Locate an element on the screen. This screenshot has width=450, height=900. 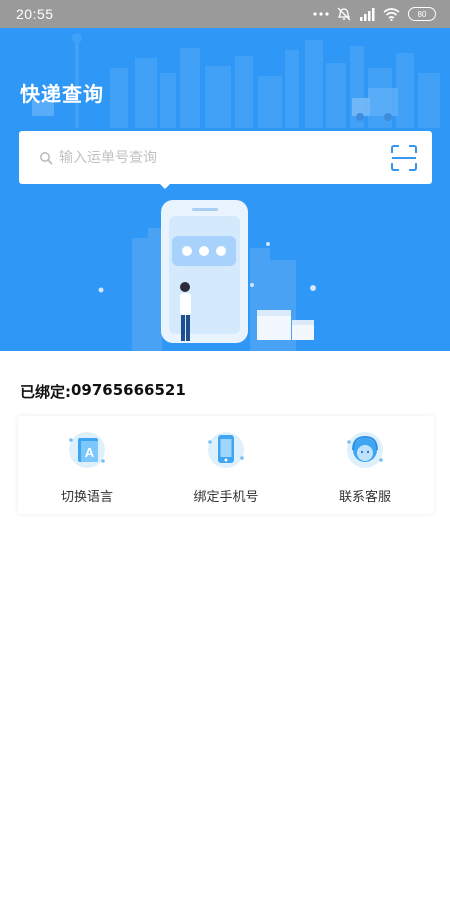
muted-alarm-icon is located at coordinates (344, 14).